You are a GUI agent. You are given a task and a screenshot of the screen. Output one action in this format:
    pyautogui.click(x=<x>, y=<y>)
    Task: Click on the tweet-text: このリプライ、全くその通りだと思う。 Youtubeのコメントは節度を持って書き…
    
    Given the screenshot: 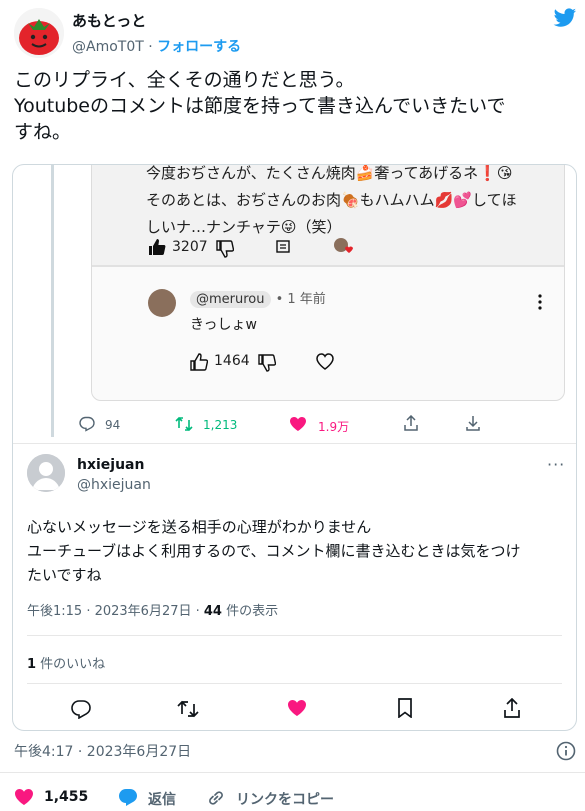 What is the action you would take?
    pyautogui.click(x=294, y=106)
    